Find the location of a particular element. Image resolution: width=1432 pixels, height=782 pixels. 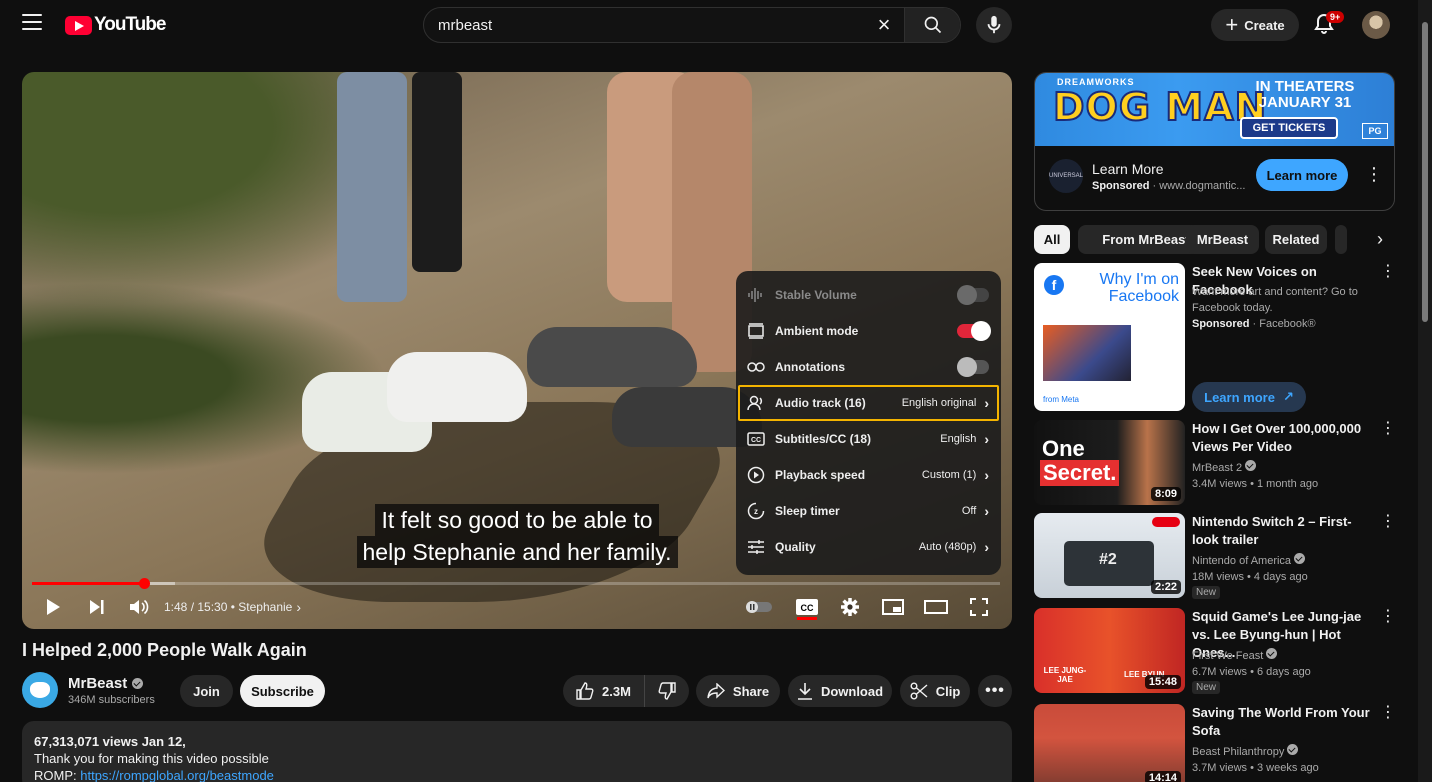

play-icon is located at coordinates (53, 607).